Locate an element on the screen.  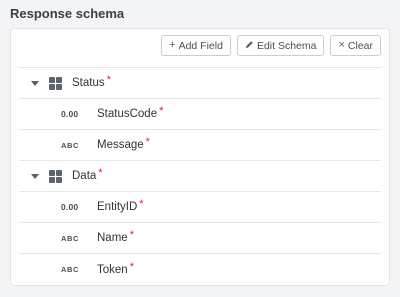
tree-group-data: Data * is located at coordinates (200, 176).